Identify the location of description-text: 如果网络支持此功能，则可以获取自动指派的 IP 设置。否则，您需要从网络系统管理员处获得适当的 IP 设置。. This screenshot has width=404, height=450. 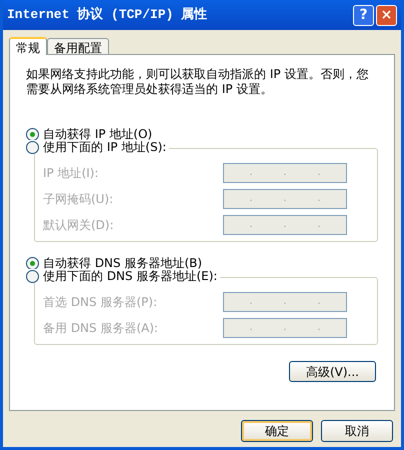
(198, 82).